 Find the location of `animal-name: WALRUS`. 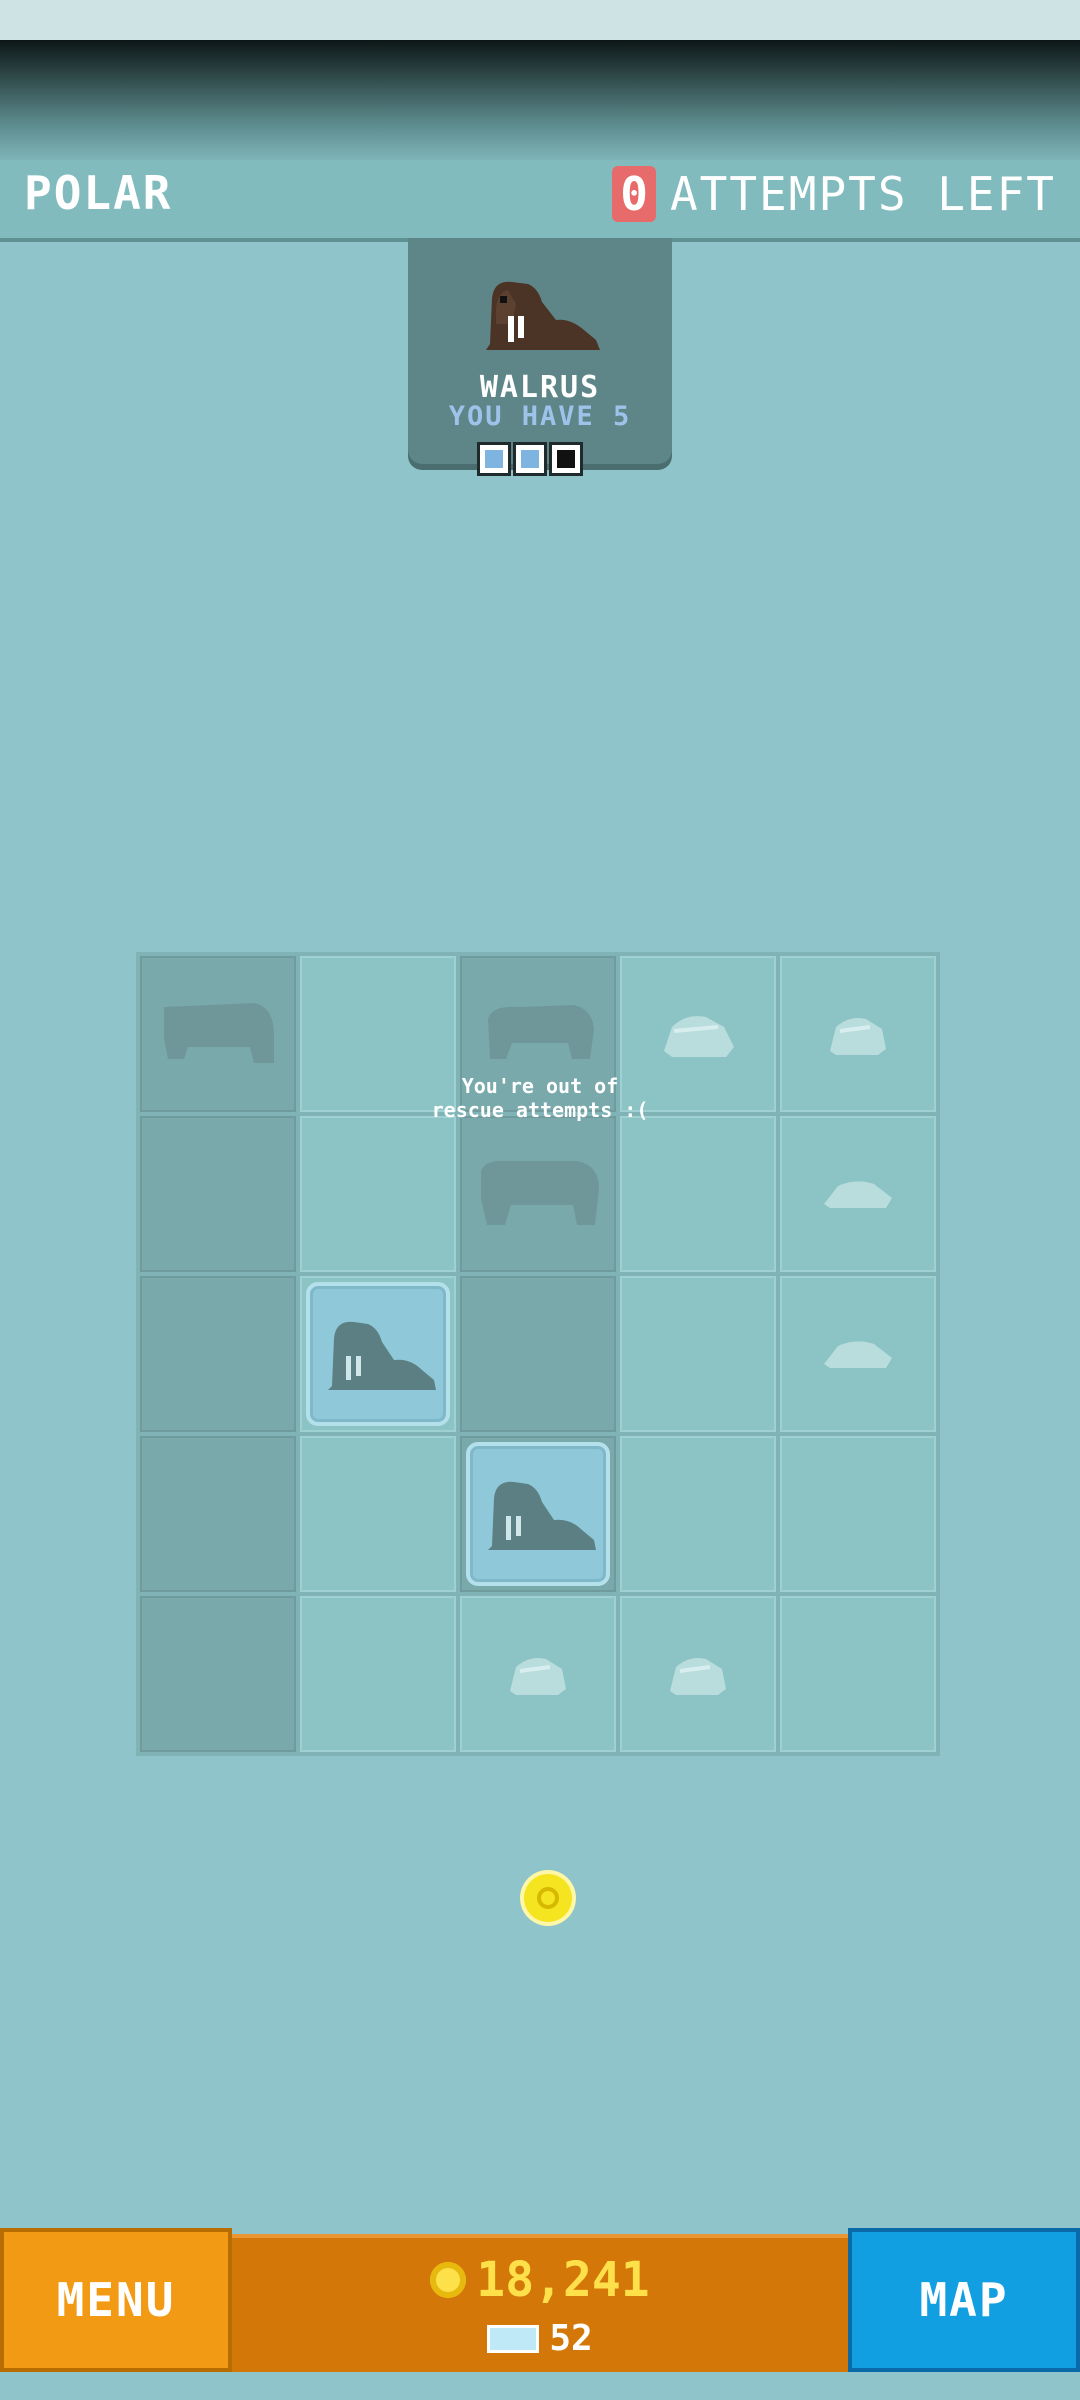

animal-name: WALRUS is located at coordinates (540, 387).